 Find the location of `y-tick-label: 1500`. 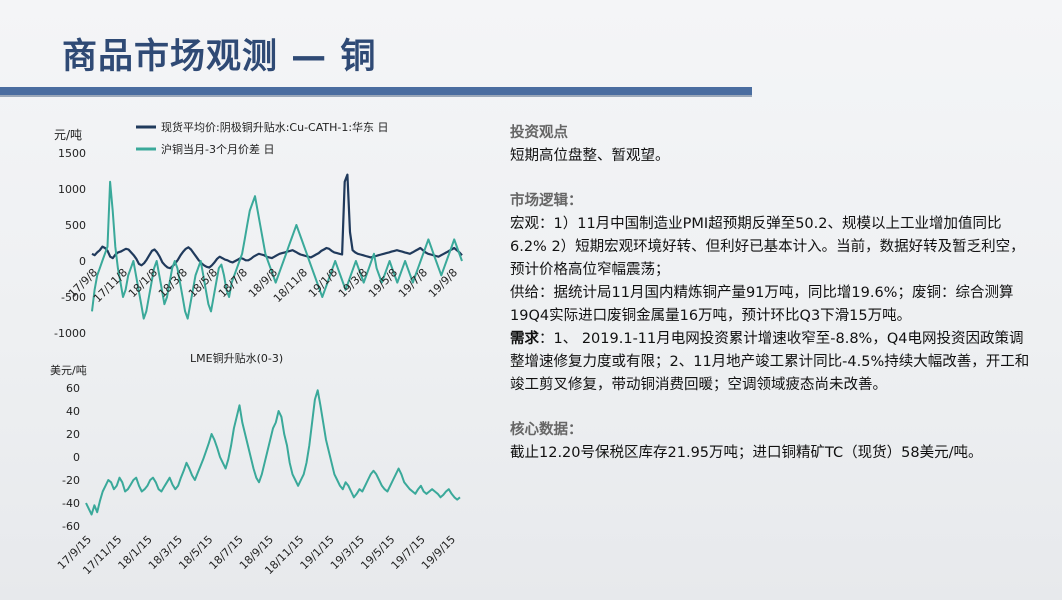

y-tick-label: 1500 is located at coordinates (72, 153).